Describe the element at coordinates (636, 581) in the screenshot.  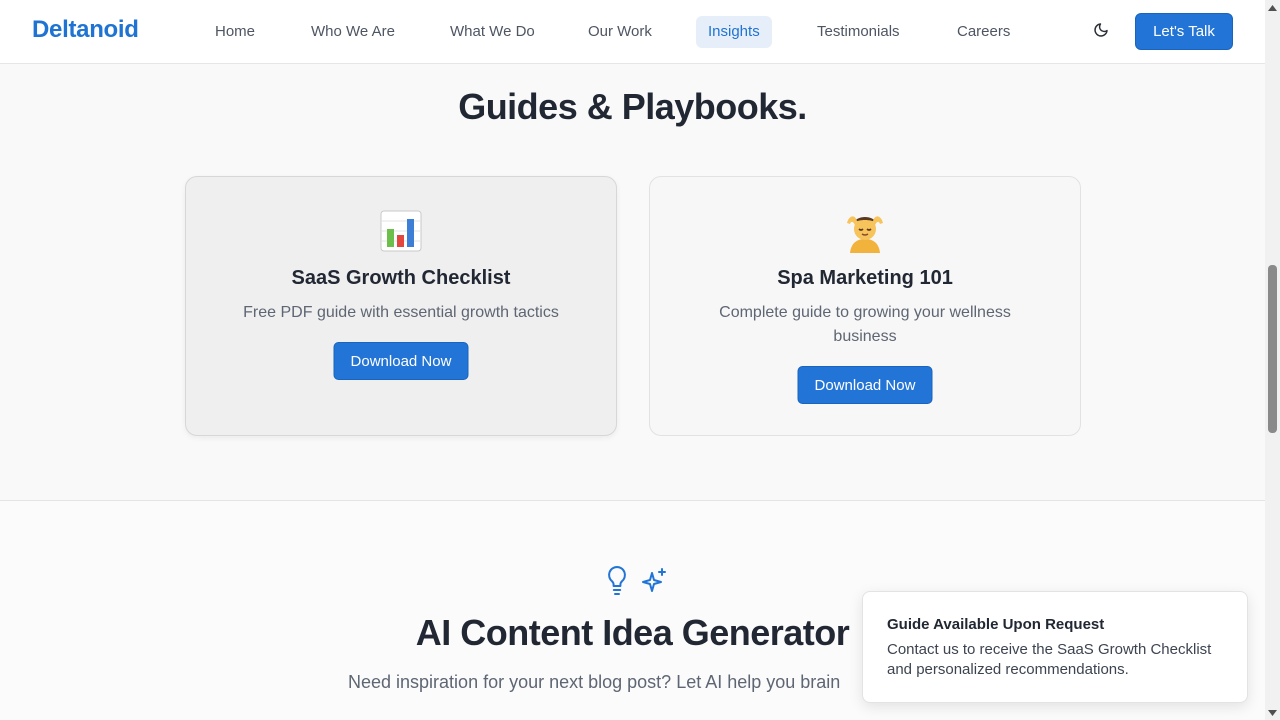
I see `ai-icons` at that location.